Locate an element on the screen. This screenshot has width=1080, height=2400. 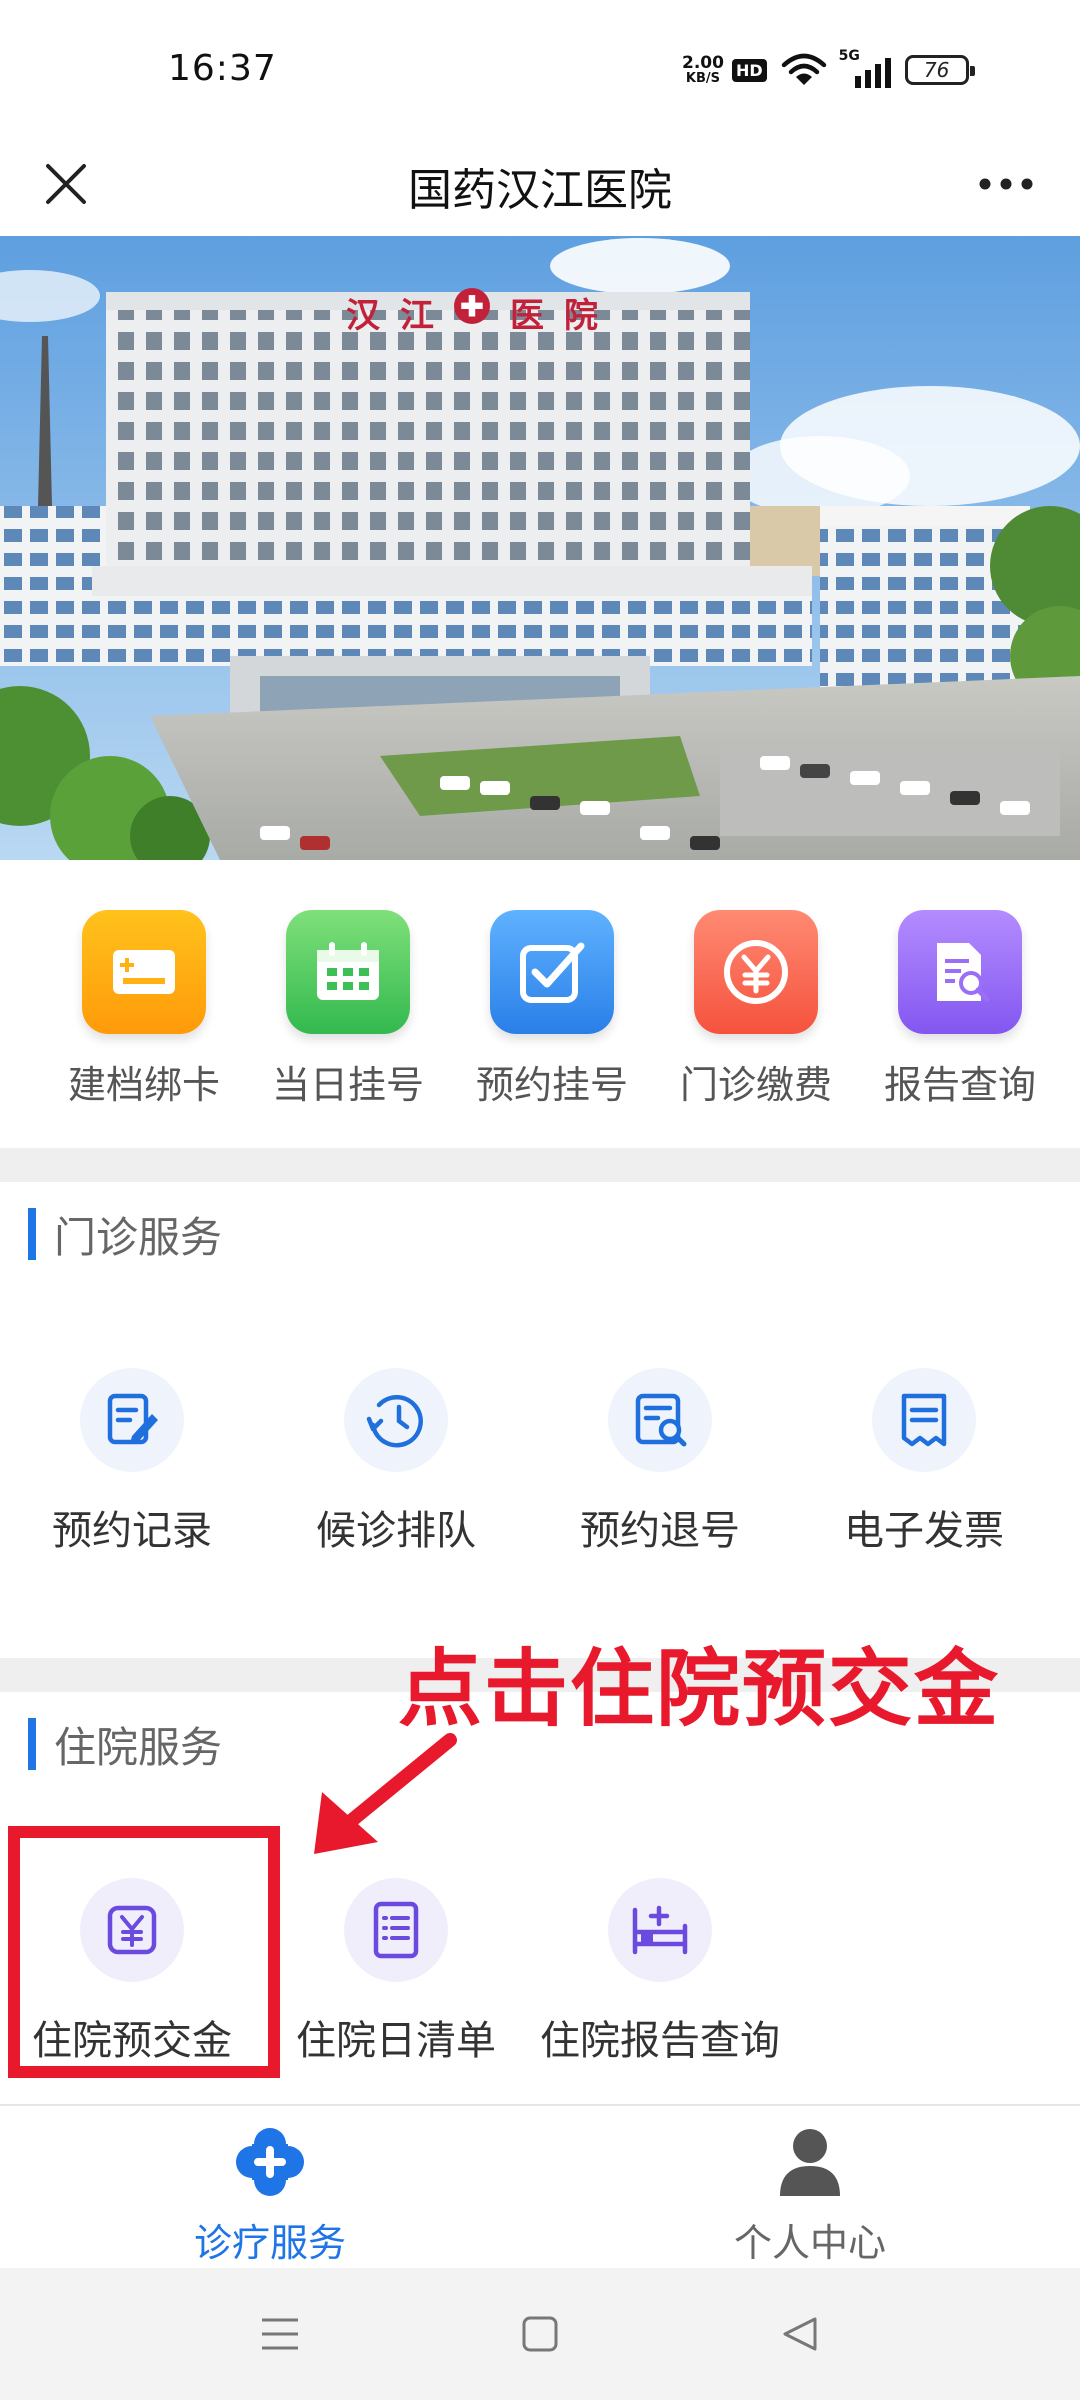
close-icon is located at coordinates (66, 184).